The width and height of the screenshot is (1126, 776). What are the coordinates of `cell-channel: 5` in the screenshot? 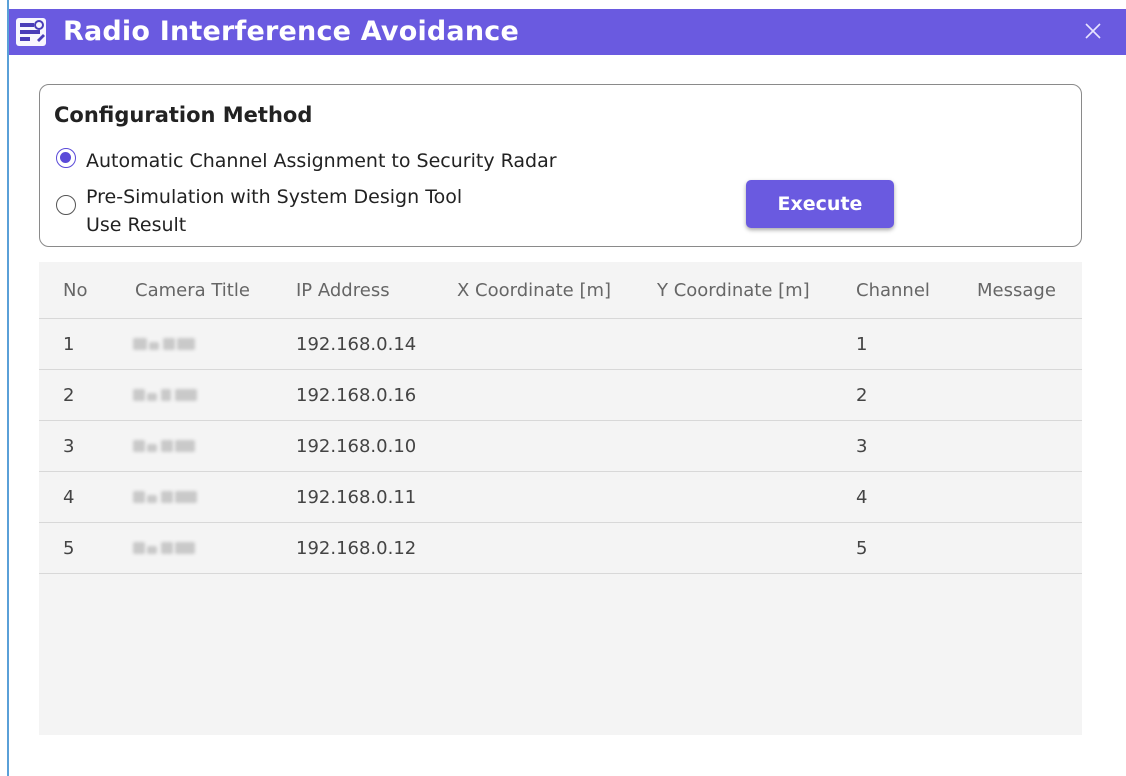 It's located at (862, 548).